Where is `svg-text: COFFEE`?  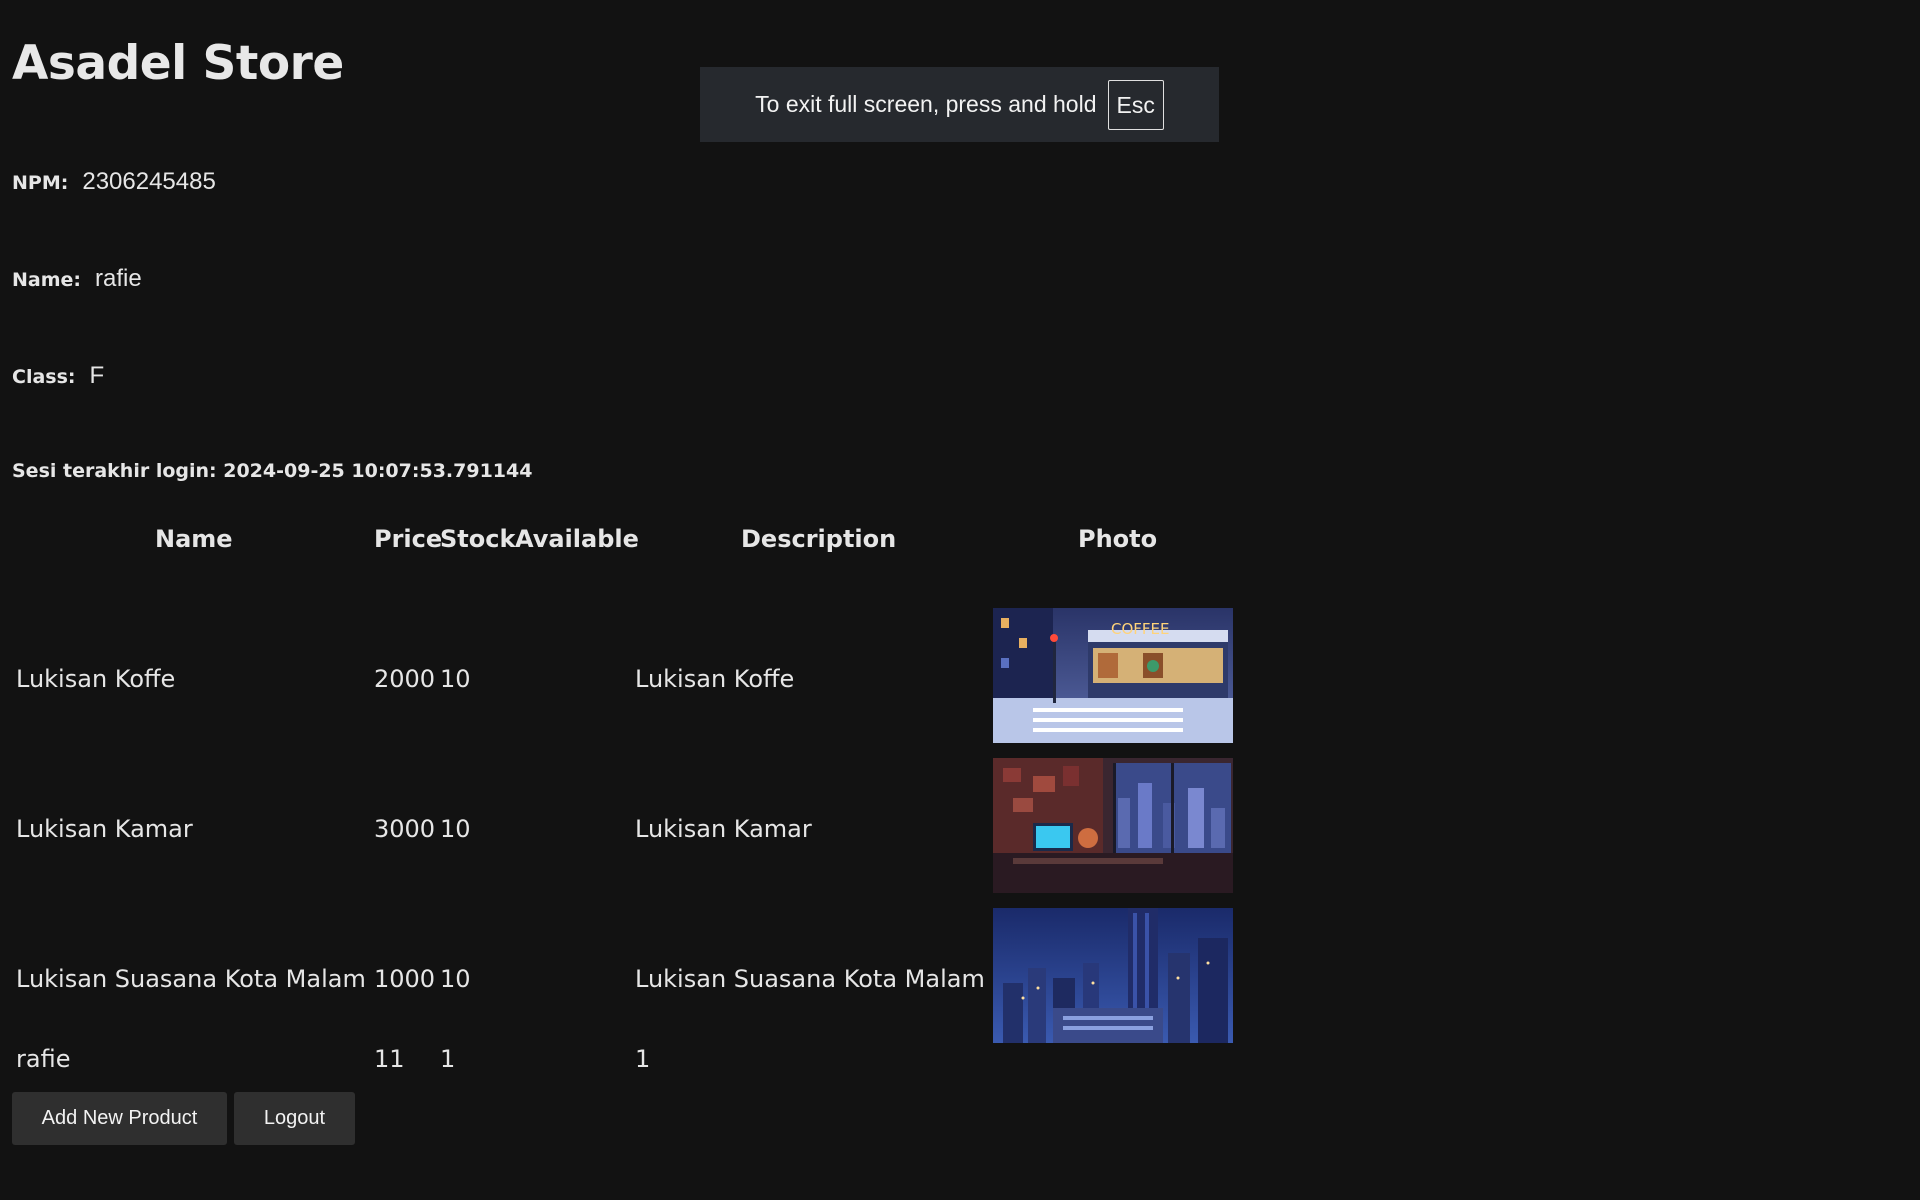
svg-text: COFFEE is located at coordinates (1140, 629).